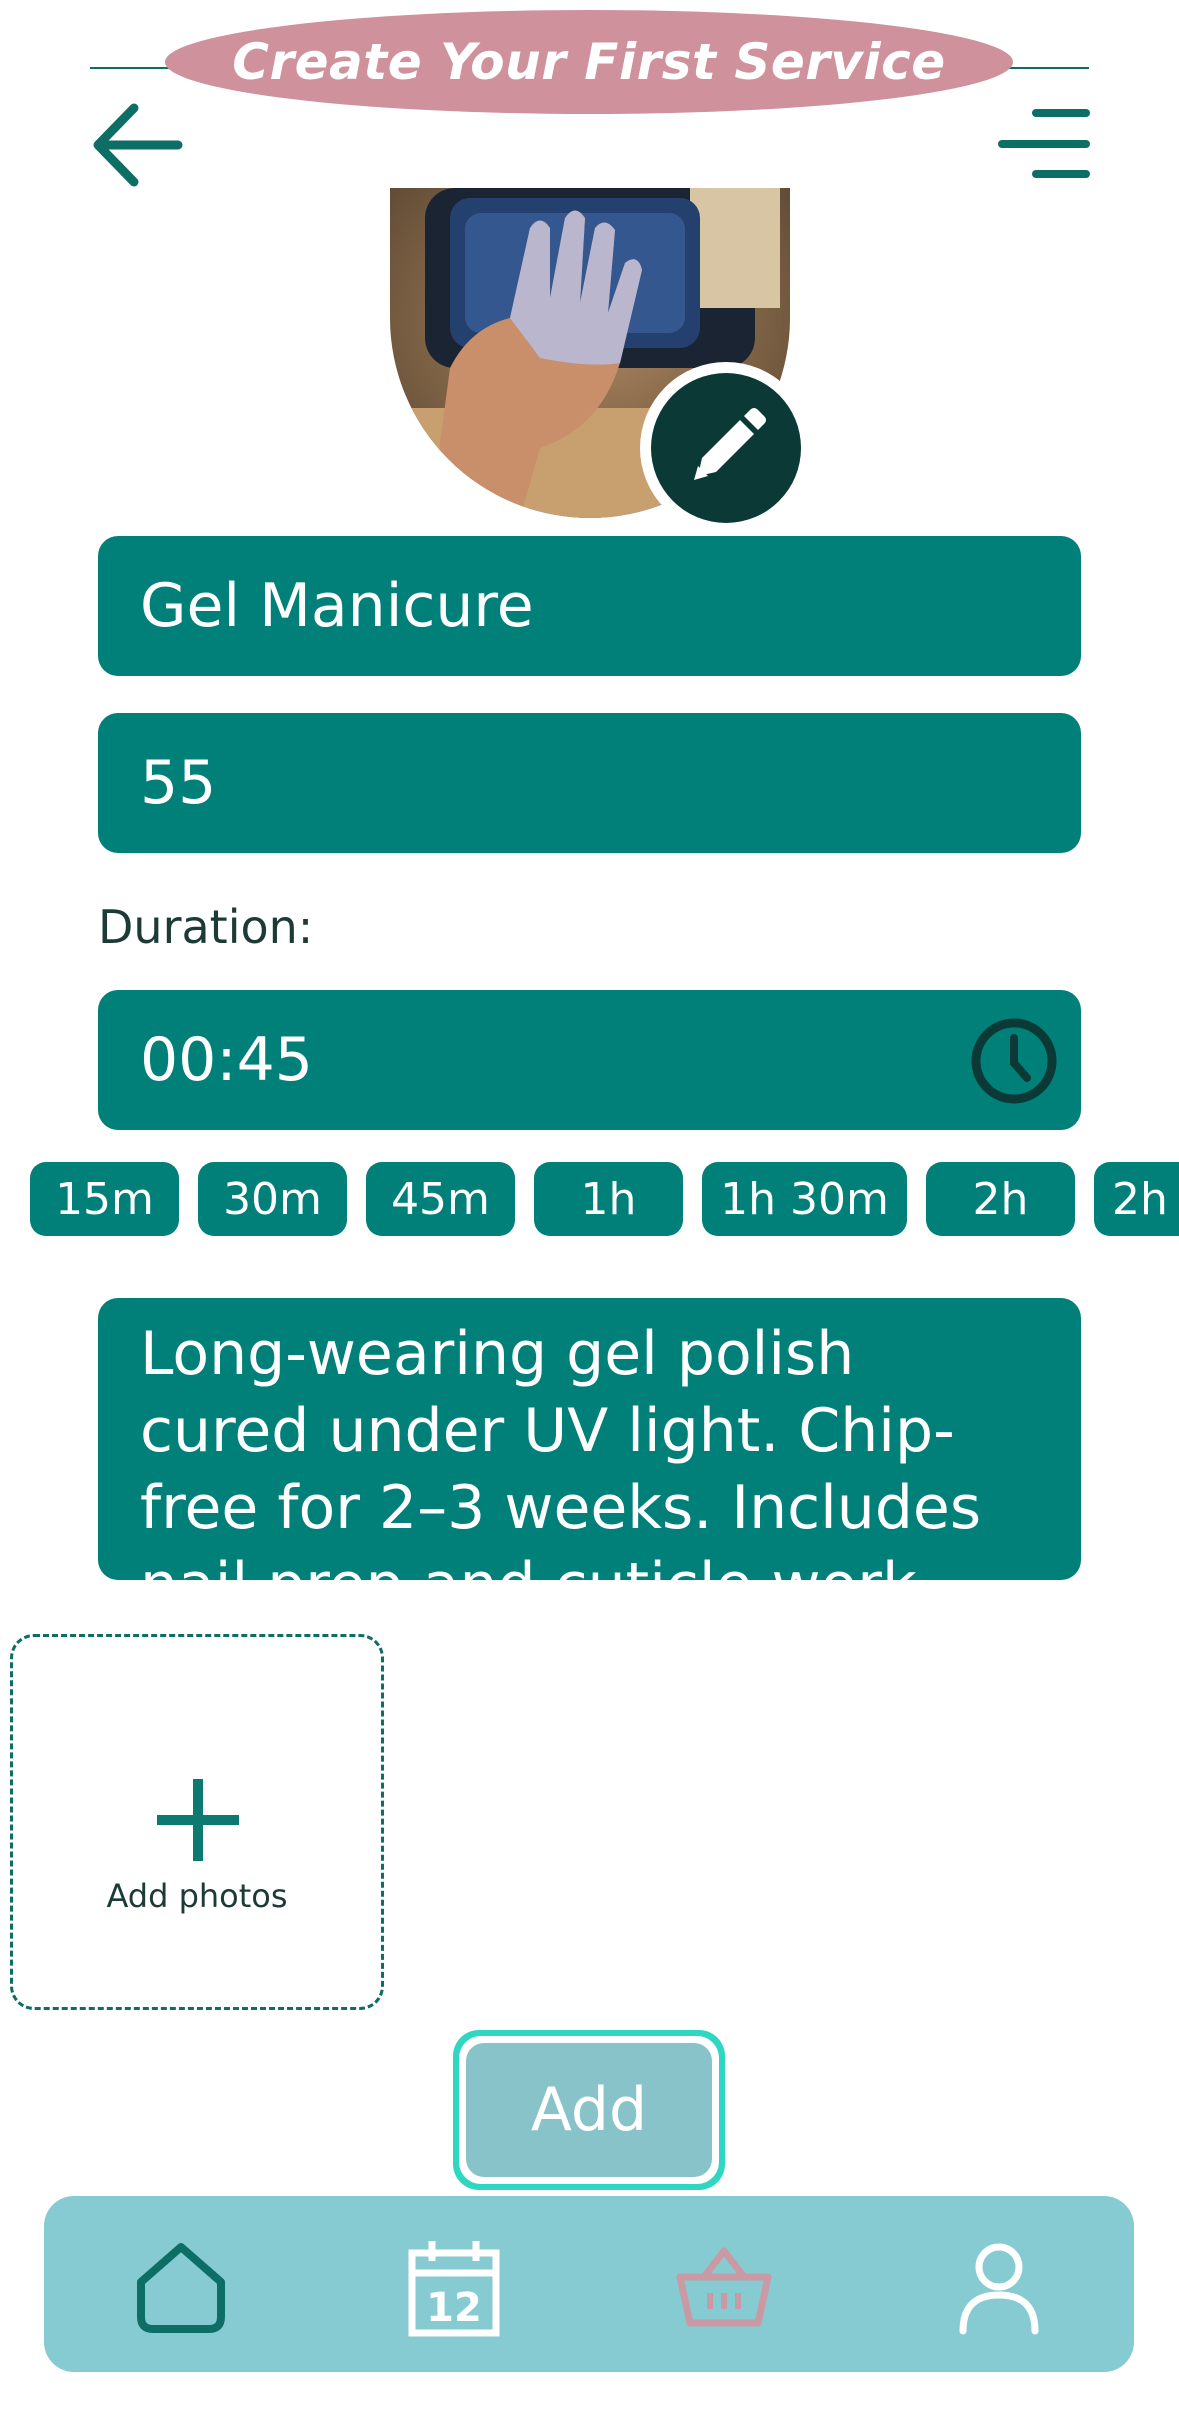  I want to click on service-name-value: Gel Manicure, so click(337, 606).